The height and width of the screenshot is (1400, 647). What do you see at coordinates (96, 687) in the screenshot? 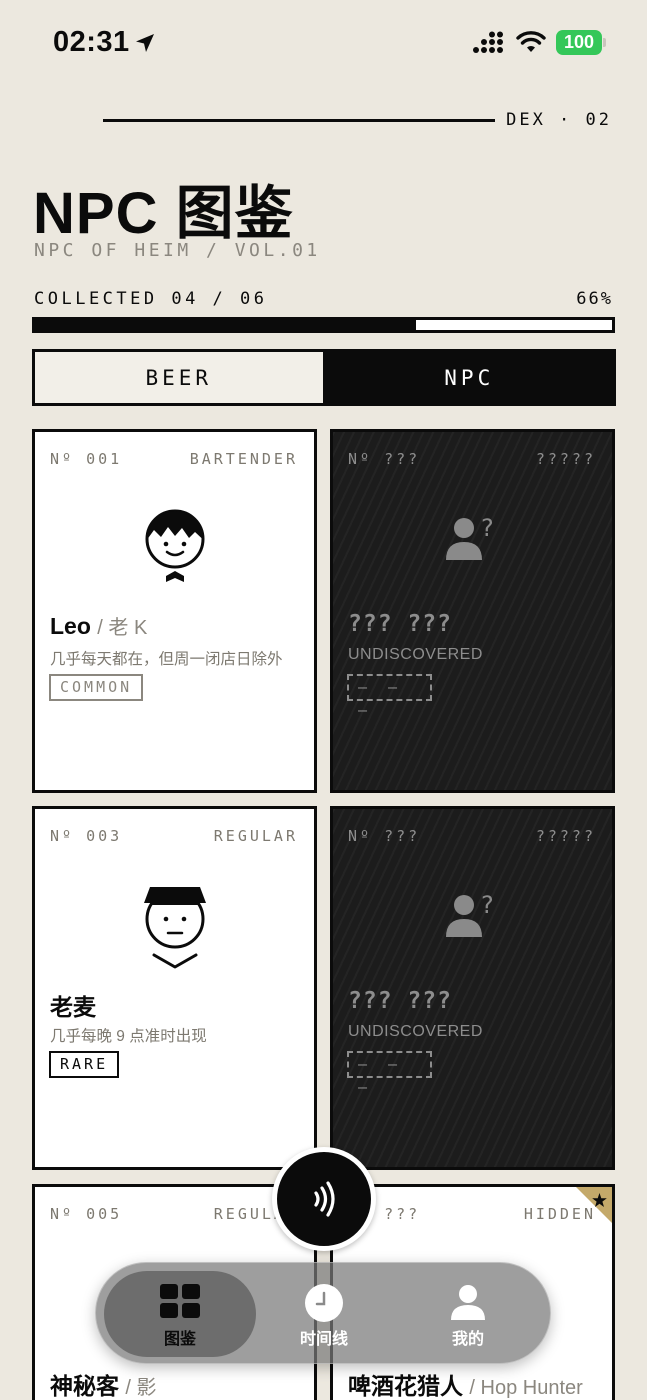
I see `rarity-badge: COMMON` at bounding box center [96, 687].